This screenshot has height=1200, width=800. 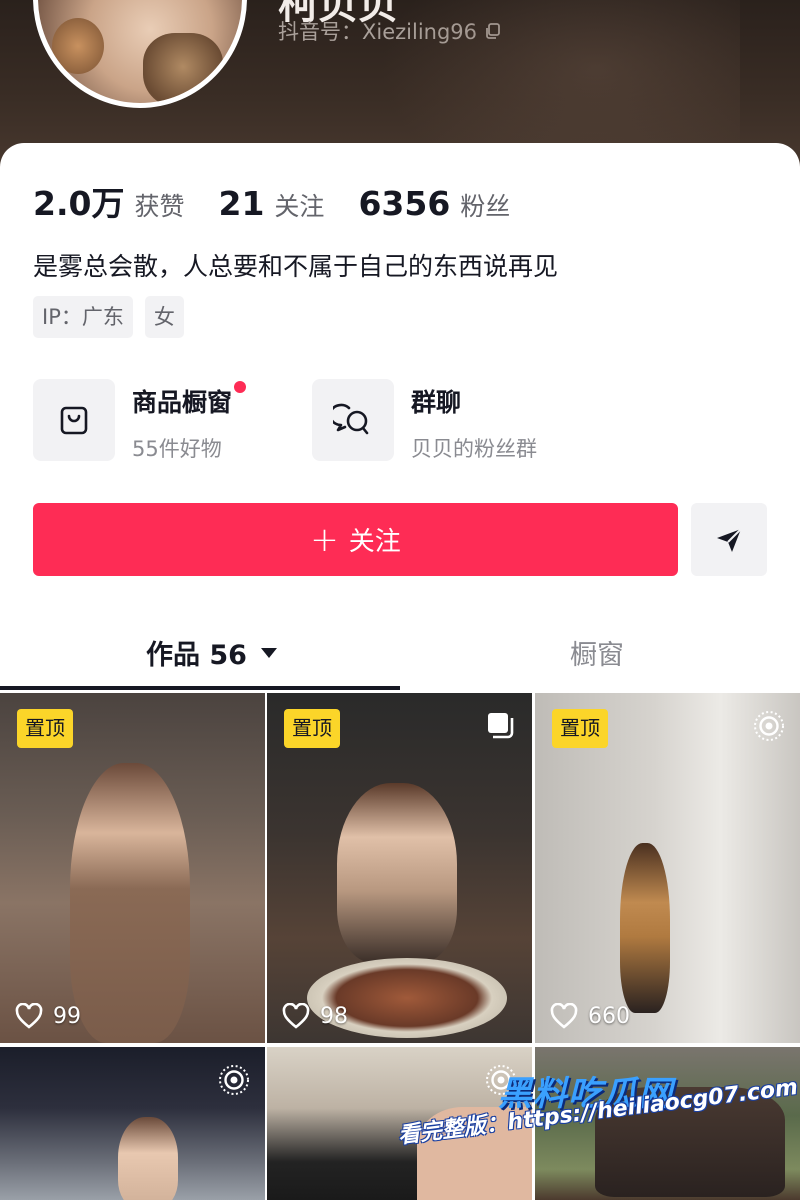 I want to click on caret-down-icon, so click(x=268, y=652).